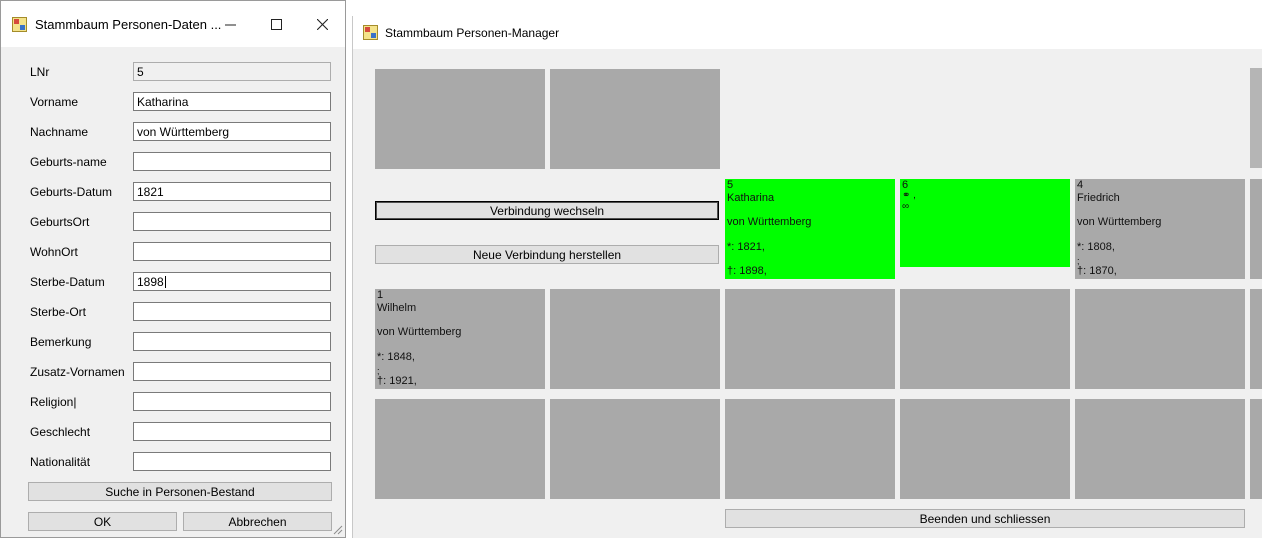 The image size is (1262, 538). What do you see at coordinates (59, 132) in the screenshot?
I see `nachname-label: Nachname` at bounding box center [59, 132].